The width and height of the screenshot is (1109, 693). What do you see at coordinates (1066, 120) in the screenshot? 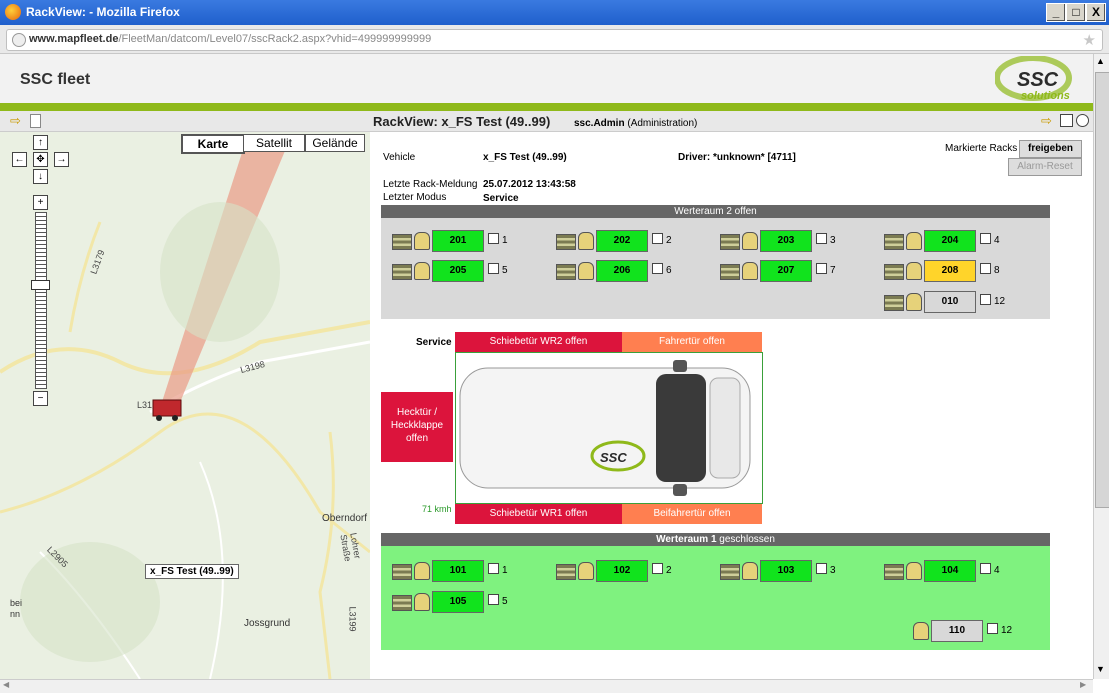
I see `window-icon` at bounding box center [1066, 120].